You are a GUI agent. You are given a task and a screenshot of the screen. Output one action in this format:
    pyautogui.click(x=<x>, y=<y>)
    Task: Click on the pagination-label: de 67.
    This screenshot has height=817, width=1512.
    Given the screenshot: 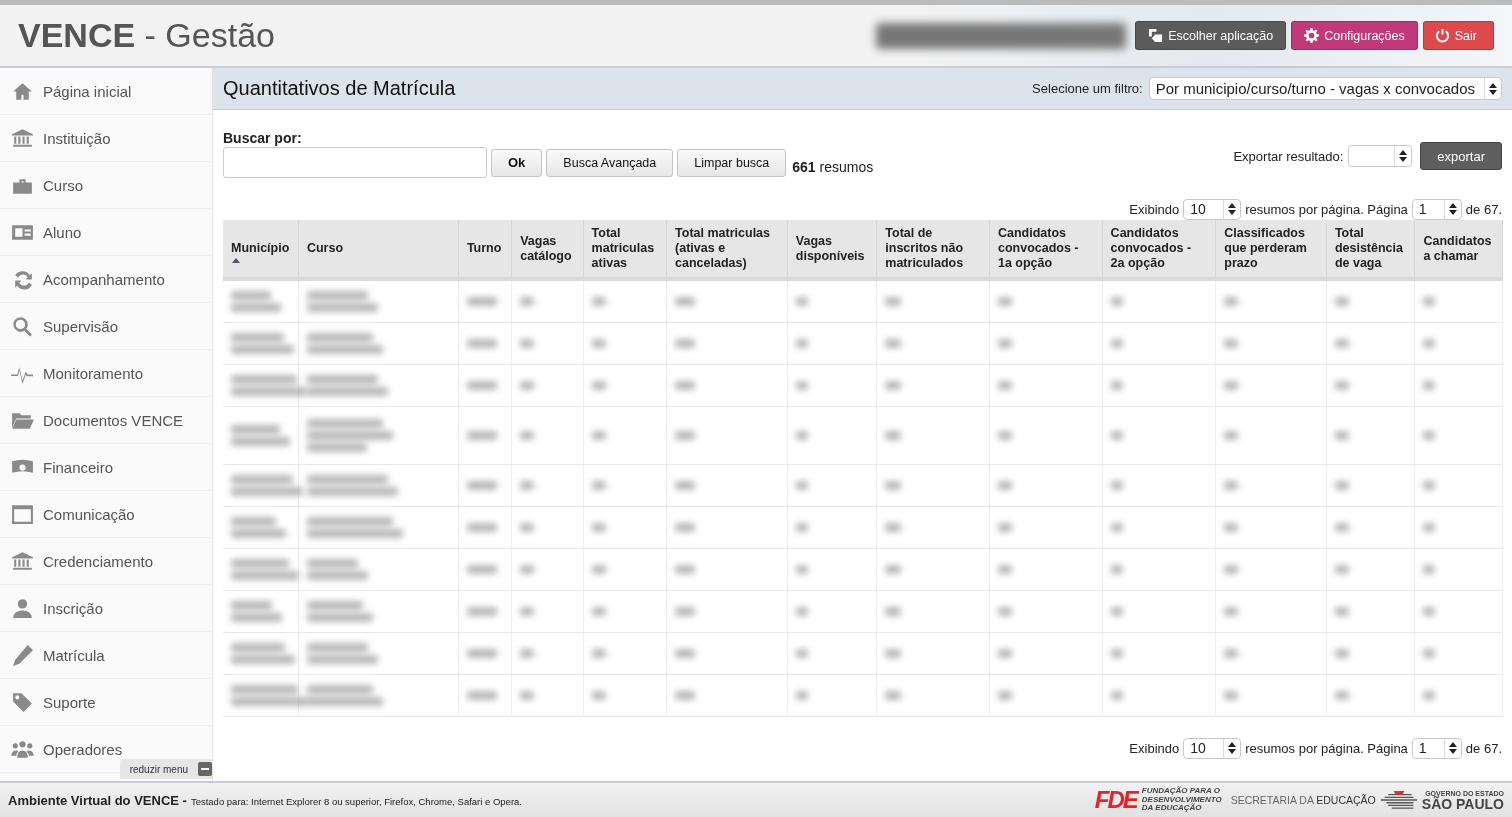 What is the action you would take?
    pyautogui.click(x=1483, y=209)
    